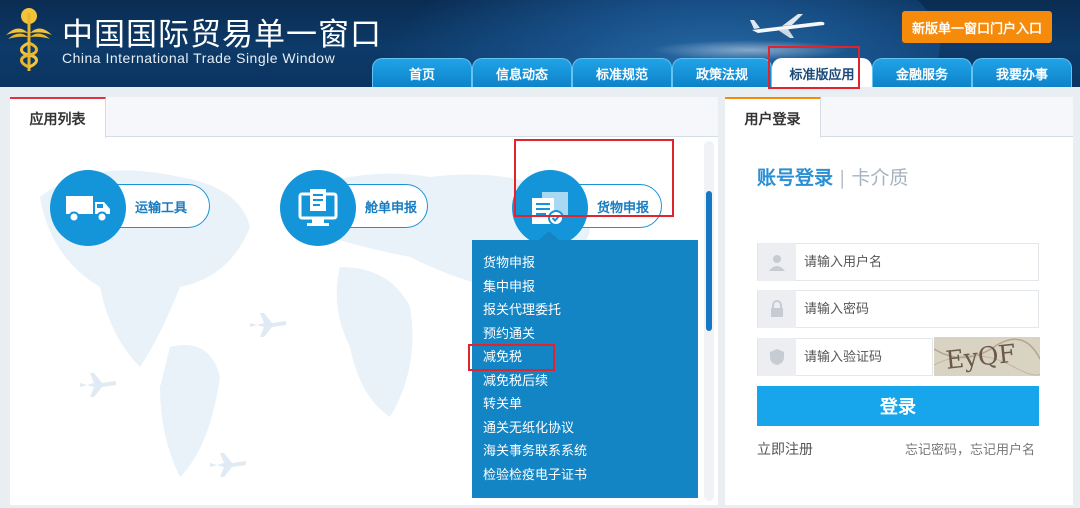 The image size is (1080, 508). What do you see at coordinates (898, 406) in the screenshot?
I see `login-button: 登录` at bounding box center [898, 406].